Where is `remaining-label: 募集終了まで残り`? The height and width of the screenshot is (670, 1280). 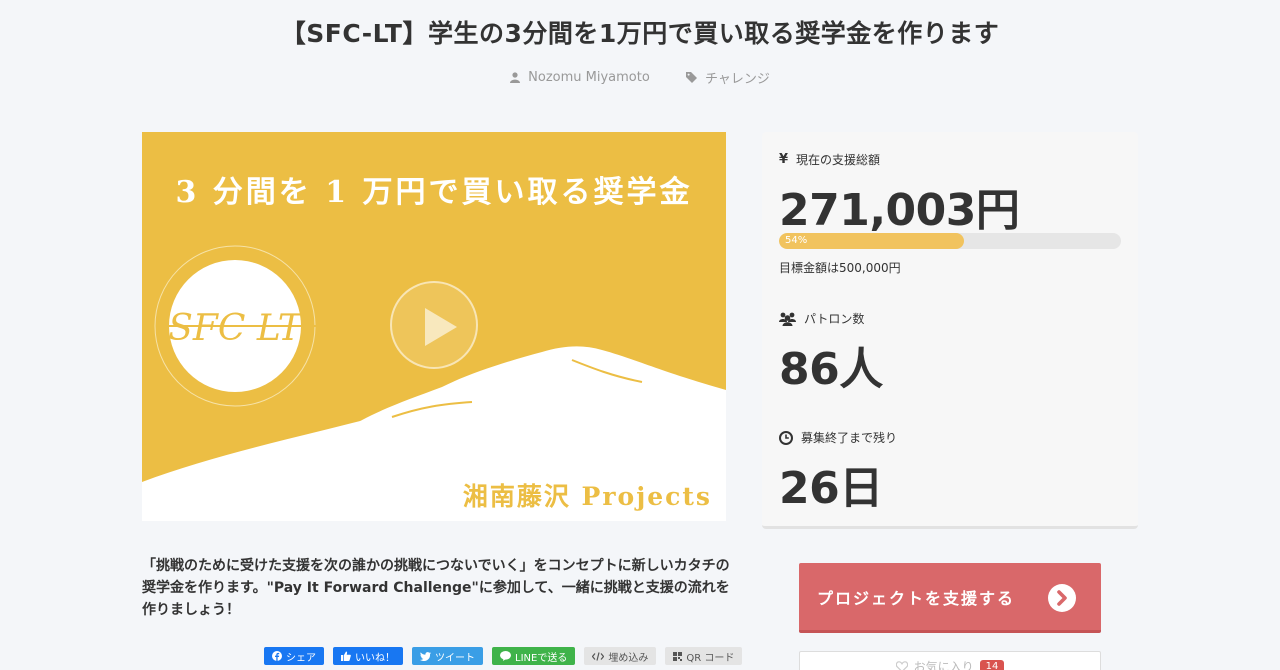 remaining-label: 募集終了まで残り is located at coordinates (849, 438).